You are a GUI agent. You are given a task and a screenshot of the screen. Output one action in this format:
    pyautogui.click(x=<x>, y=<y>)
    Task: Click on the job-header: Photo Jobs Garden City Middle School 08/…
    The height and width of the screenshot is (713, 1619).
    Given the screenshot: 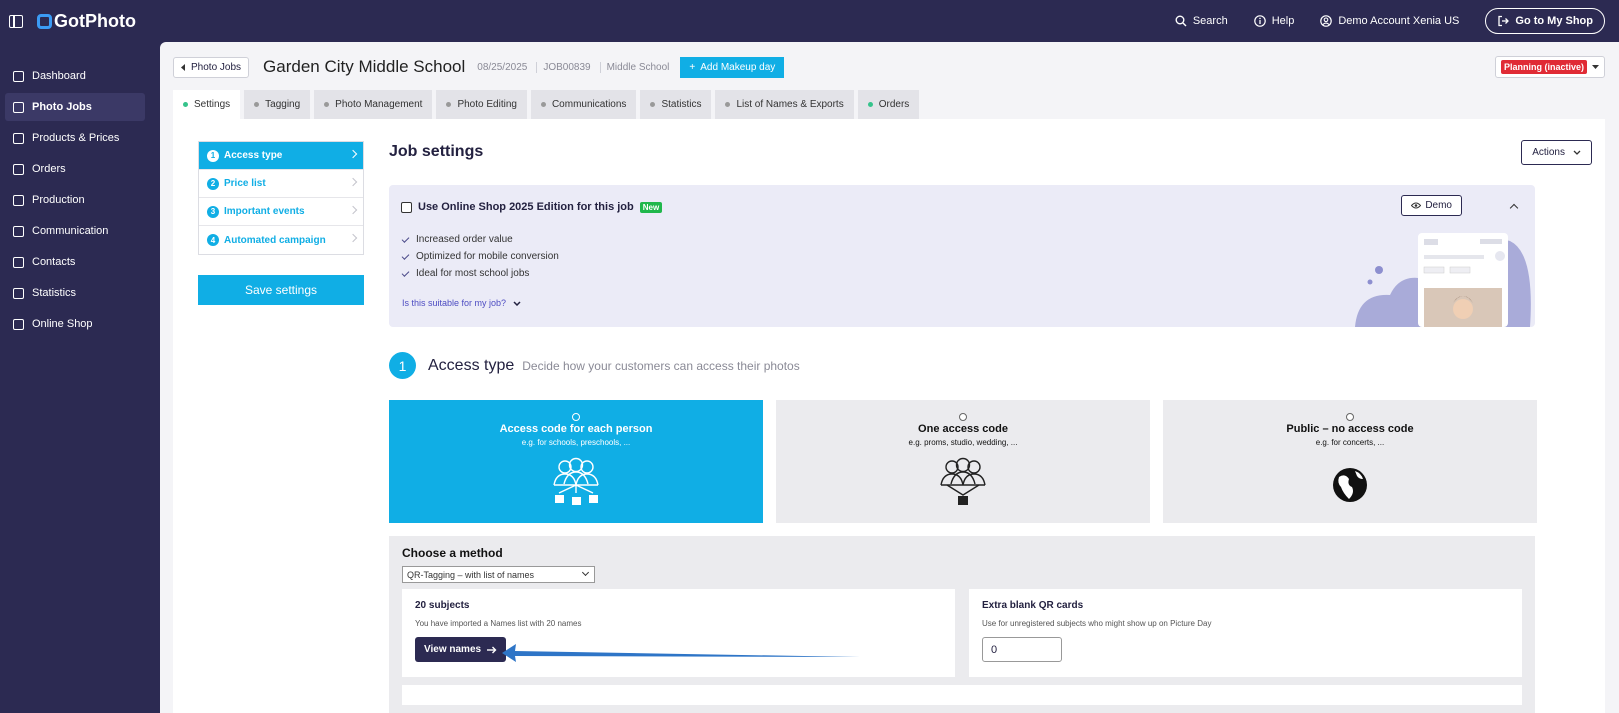 What is the action you would take?
    pyautogui.click(x=889, y=67)
    